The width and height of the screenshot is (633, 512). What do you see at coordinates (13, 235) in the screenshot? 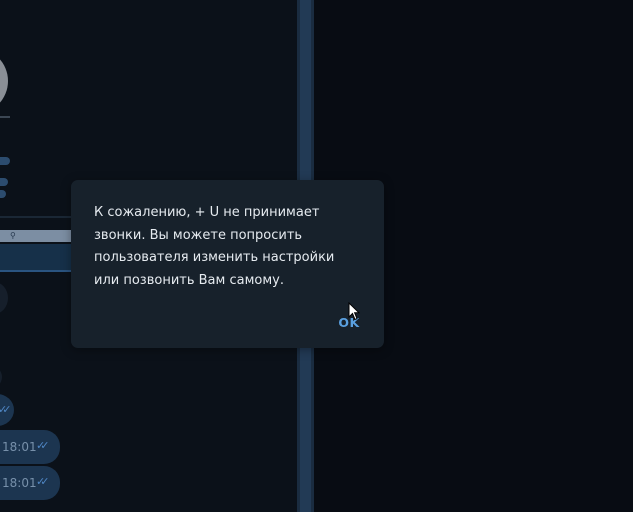
I see `search-icon: ⚲` at bounding box center [13, 235].